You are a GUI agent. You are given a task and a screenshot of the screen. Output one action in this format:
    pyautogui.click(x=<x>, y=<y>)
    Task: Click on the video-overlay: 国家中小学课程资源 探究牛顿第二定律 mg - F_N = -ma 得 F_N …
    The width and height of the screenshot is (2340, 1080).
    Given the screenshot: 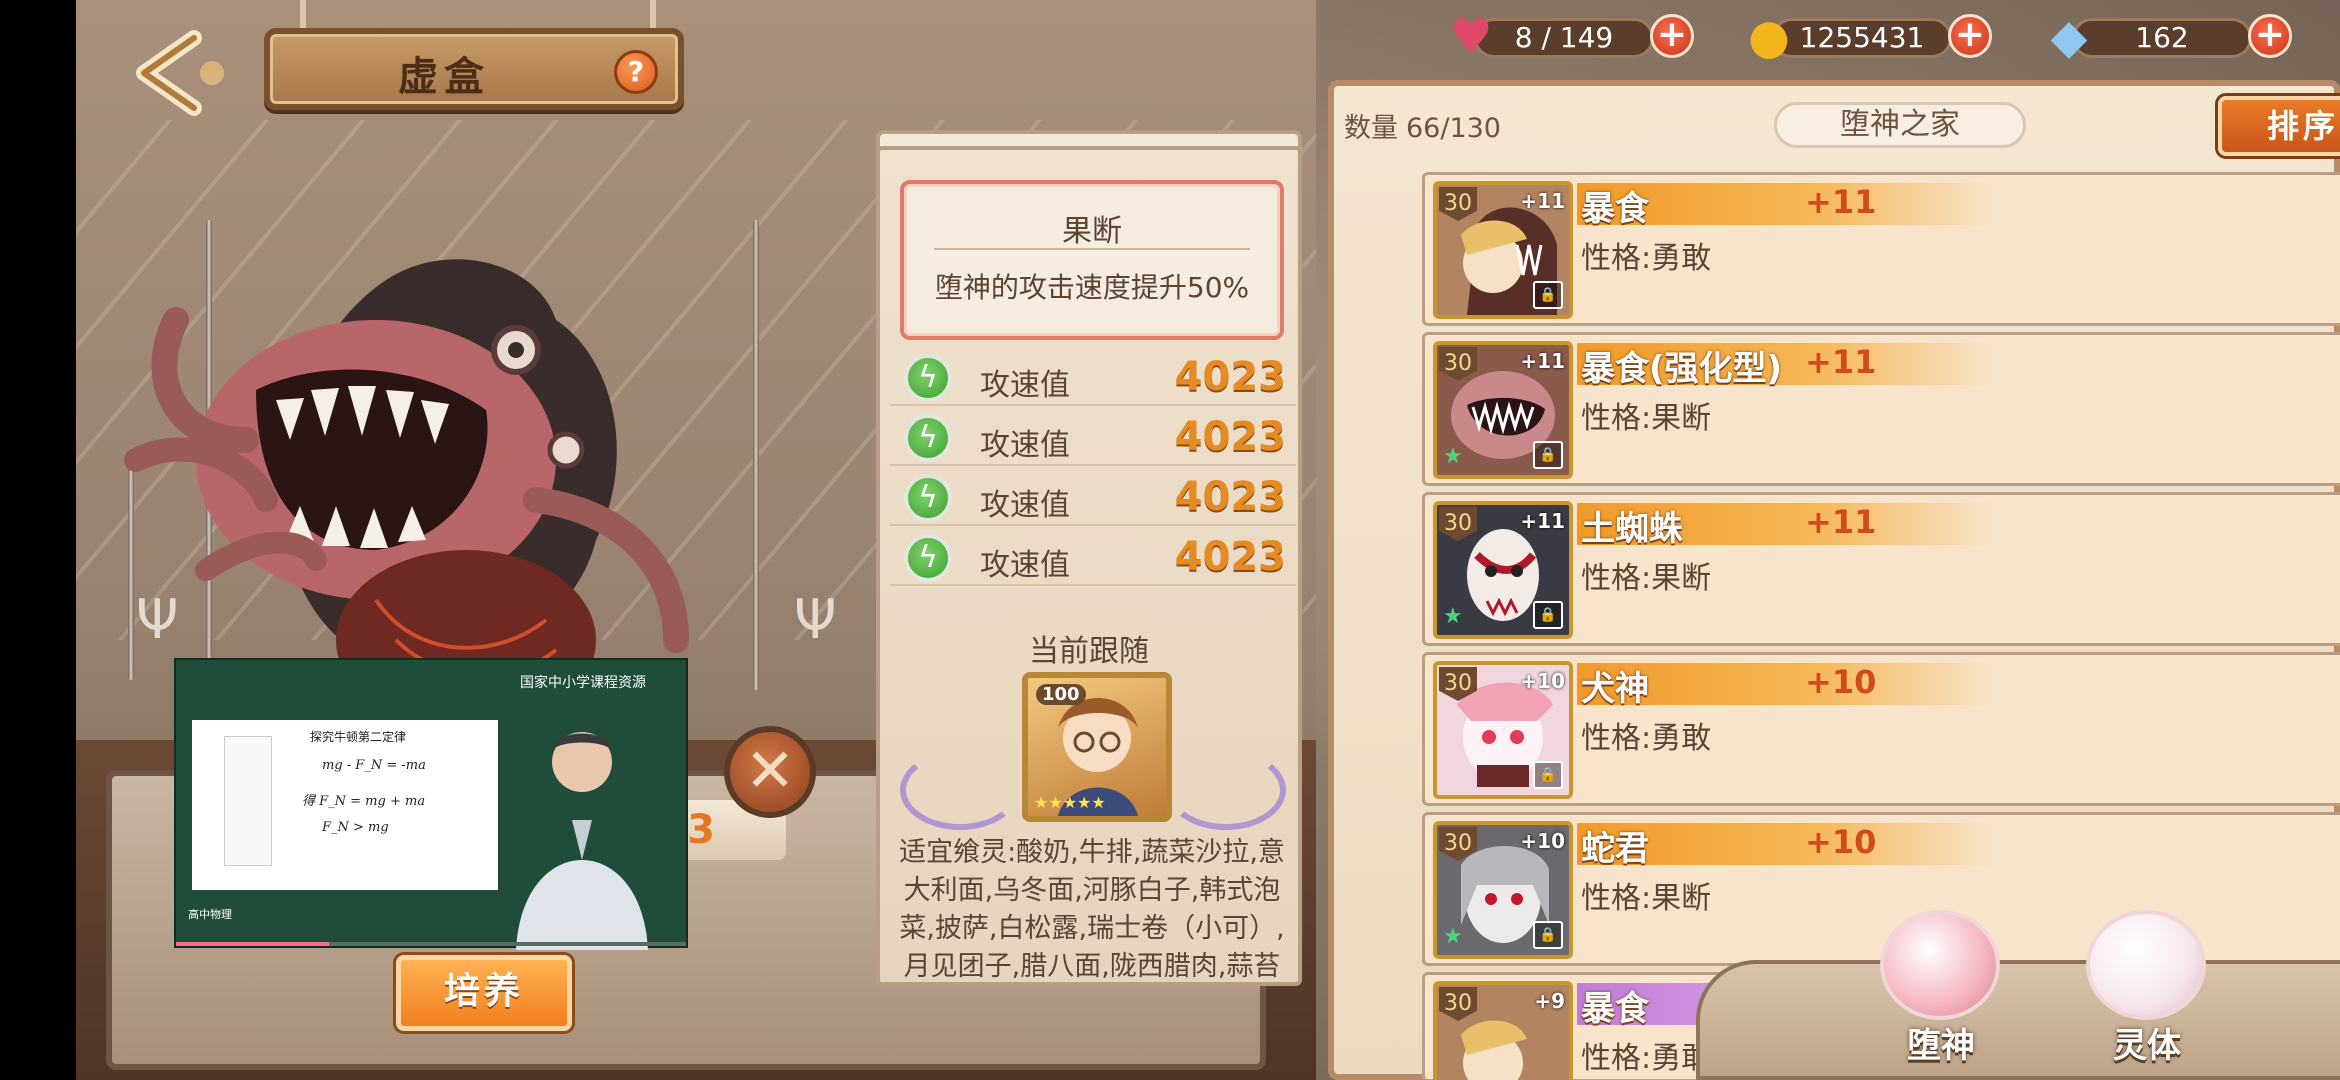 What is the action you would take?
    pyautogui.click(x=431, y=804)
    